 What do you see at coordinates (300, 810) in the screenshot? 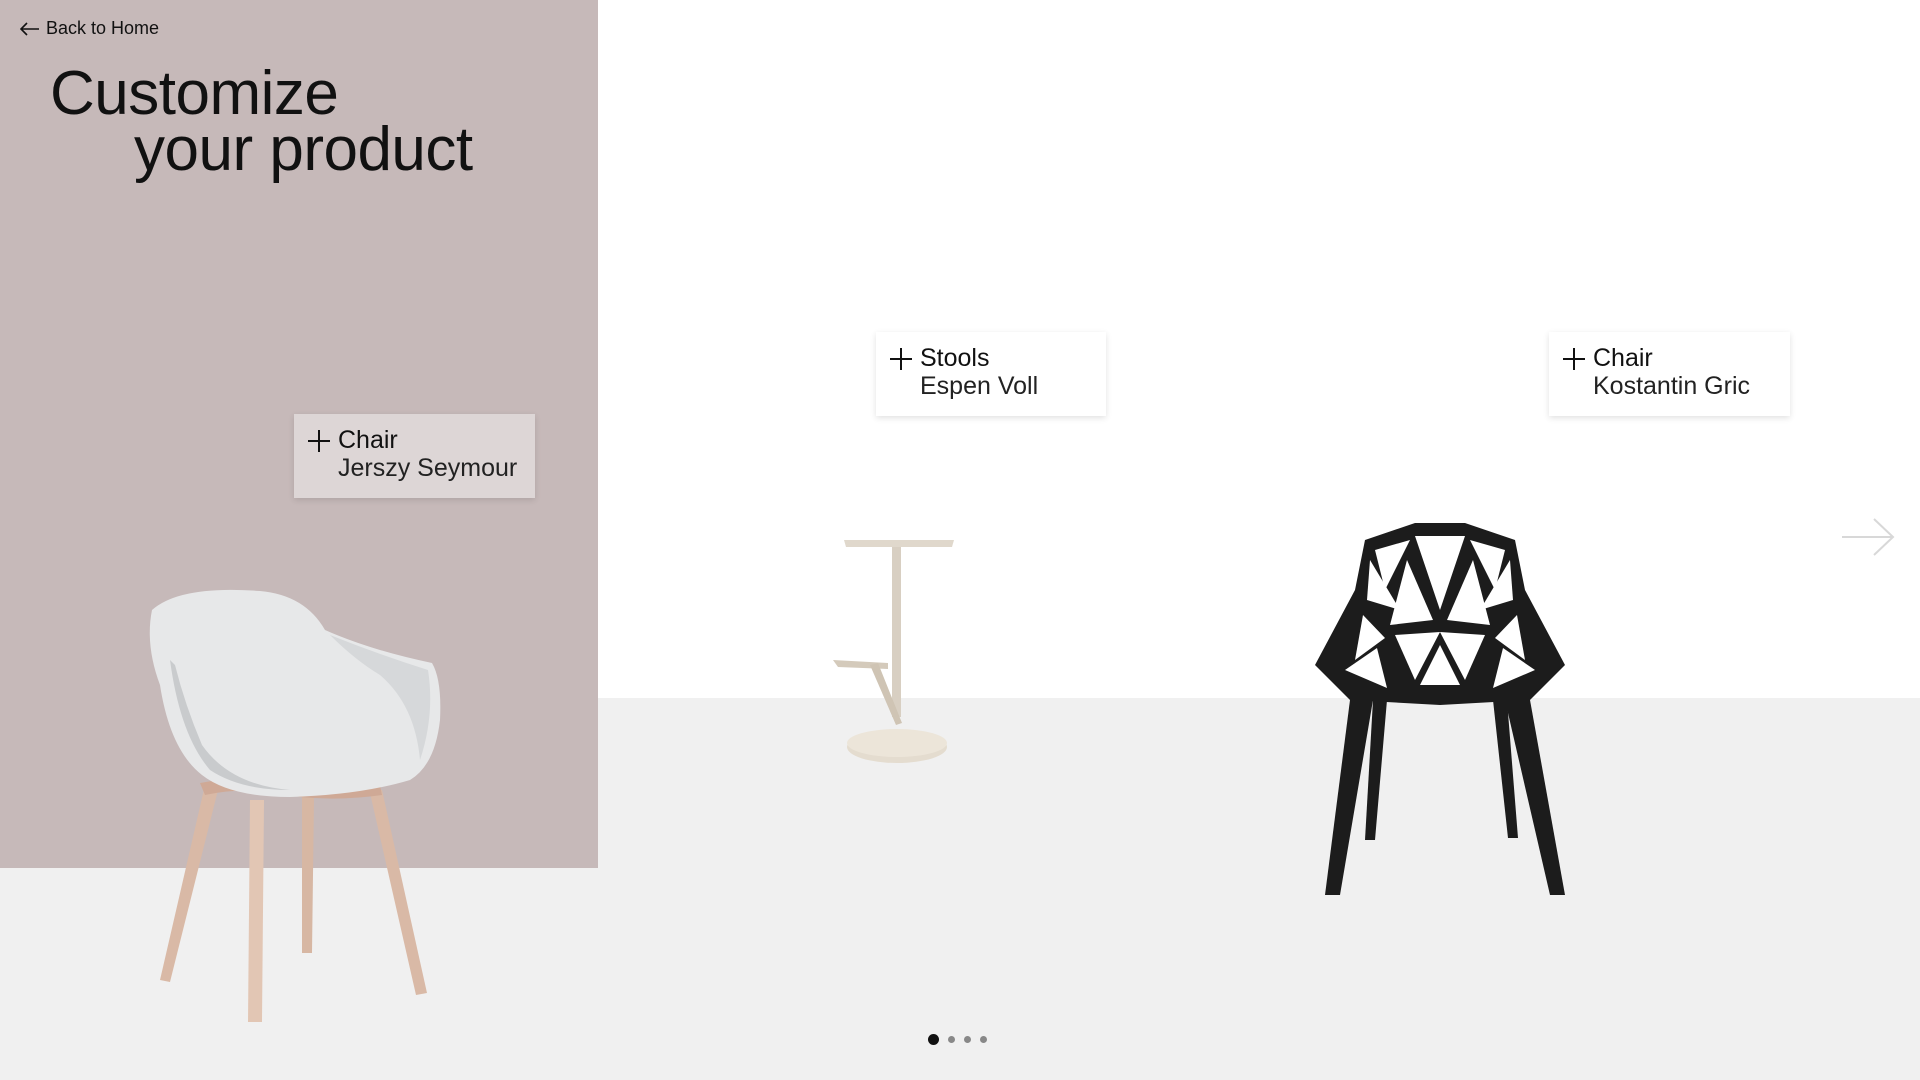
I see `product-image-chair-seymour` at bounding box center [300, 810].